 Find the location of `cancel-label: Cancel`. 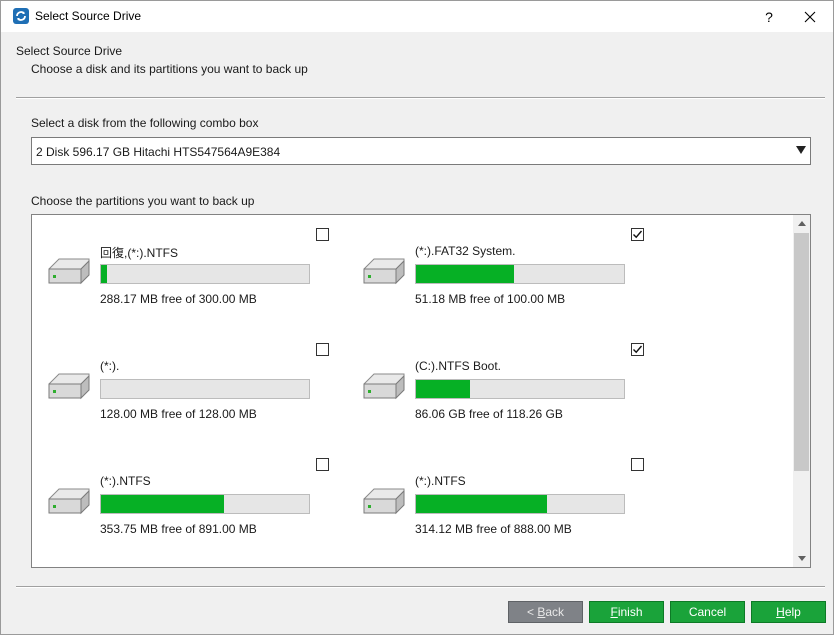

cancel-label: Cancel is located at coordinates (707, 612).